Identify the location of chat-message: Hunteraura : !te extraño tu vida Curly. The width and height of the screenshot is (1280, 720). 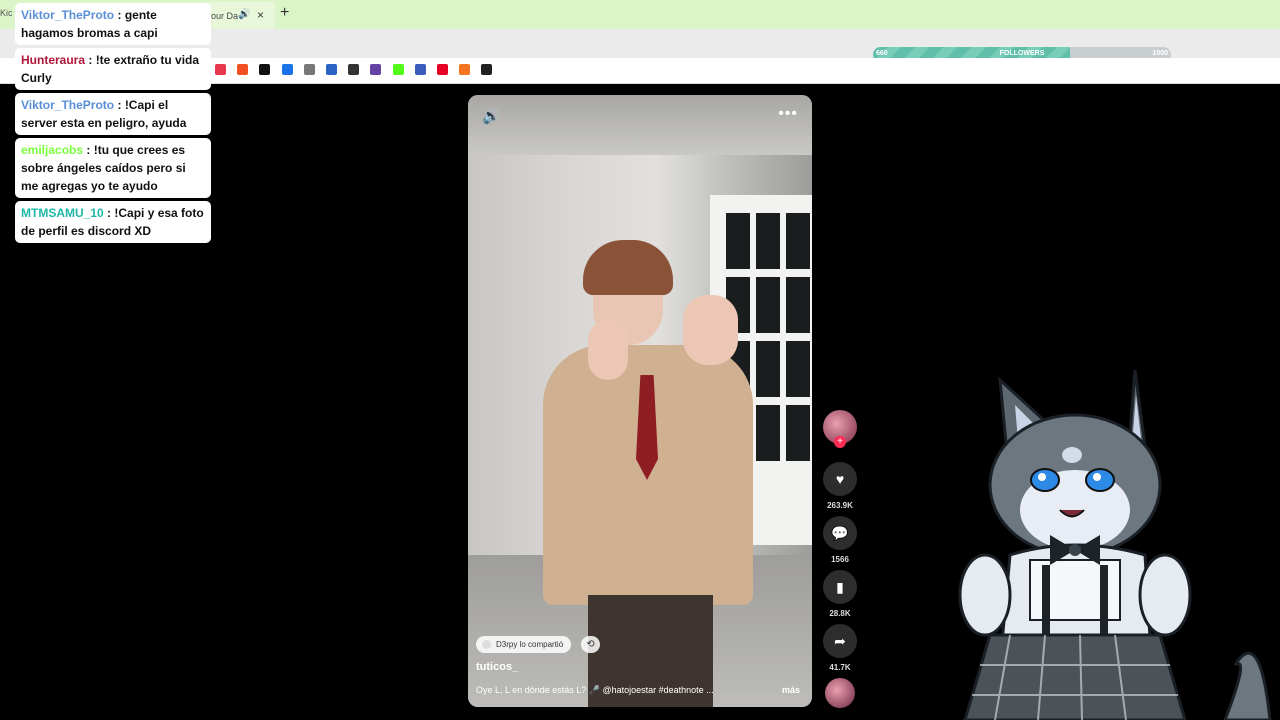
(113, 69).